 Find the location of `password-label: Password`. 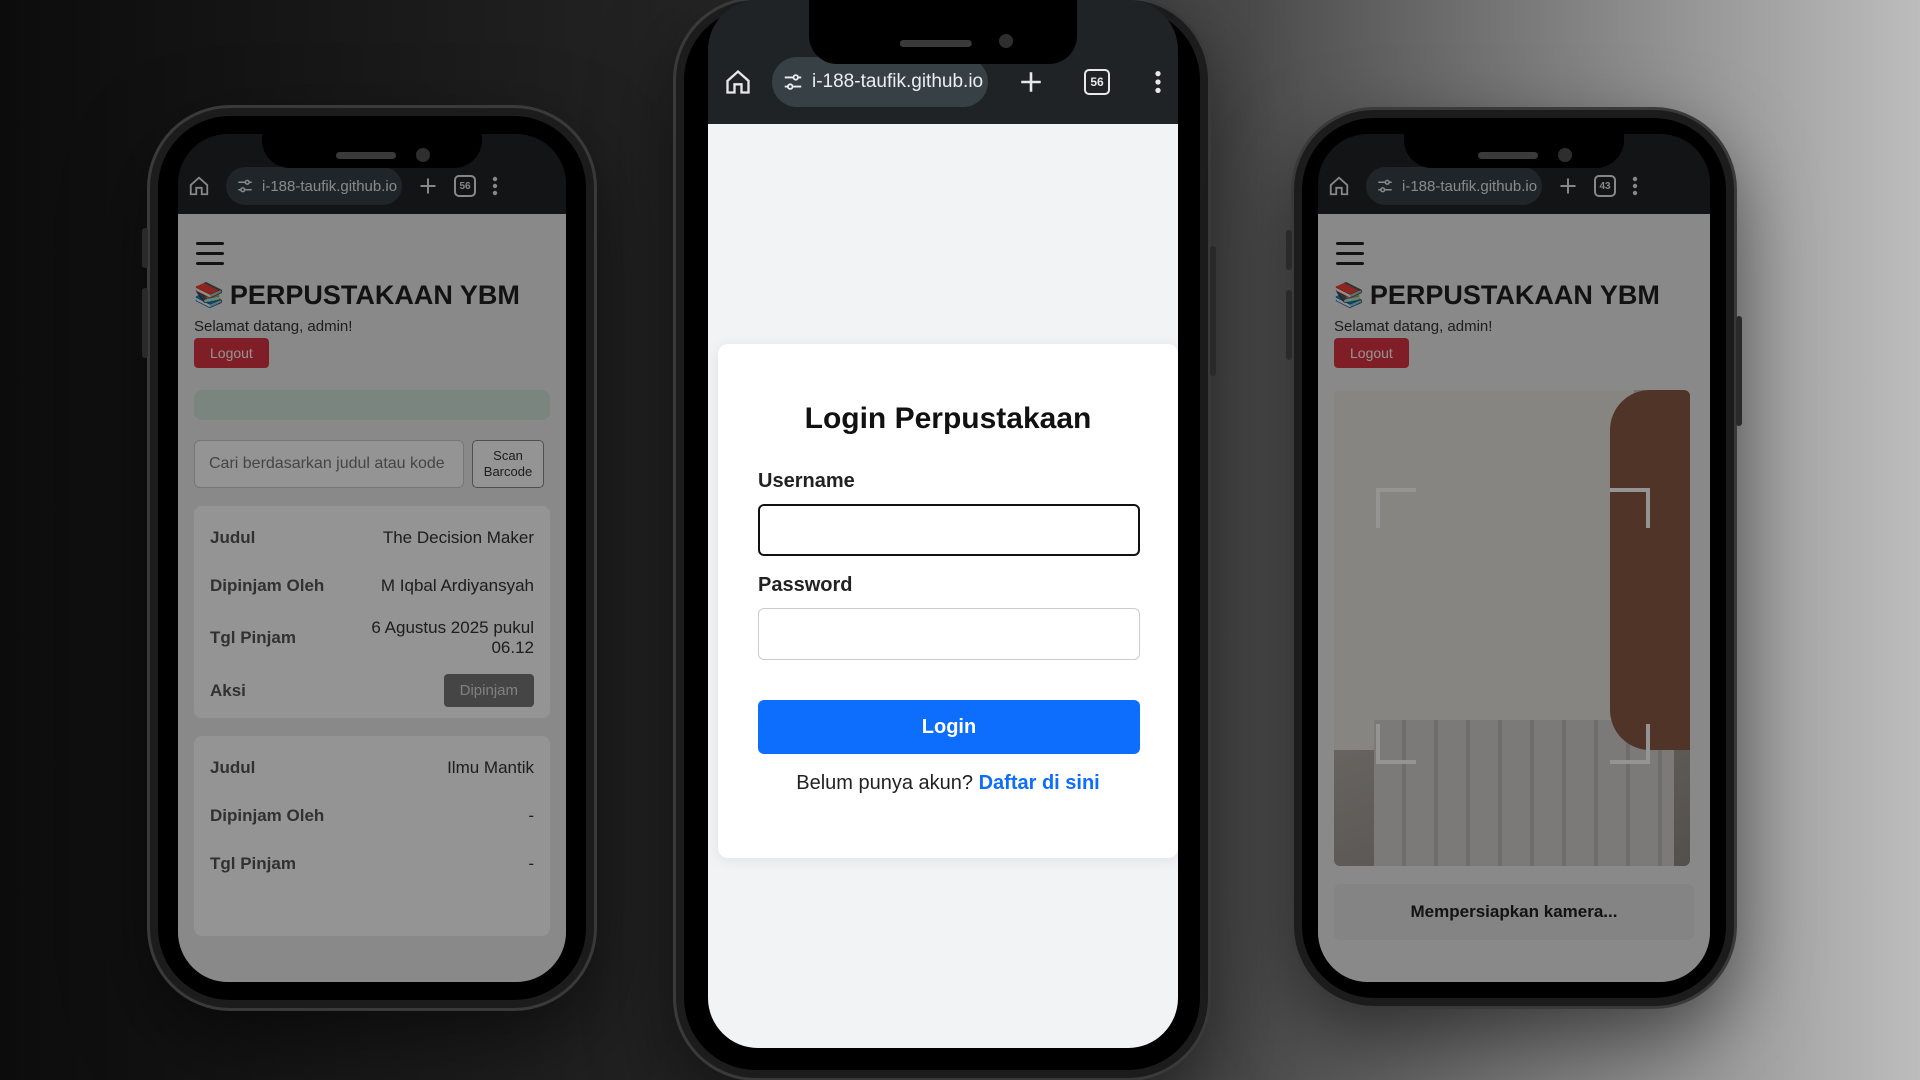

password-label: Password is located at coordinates (805, 585).